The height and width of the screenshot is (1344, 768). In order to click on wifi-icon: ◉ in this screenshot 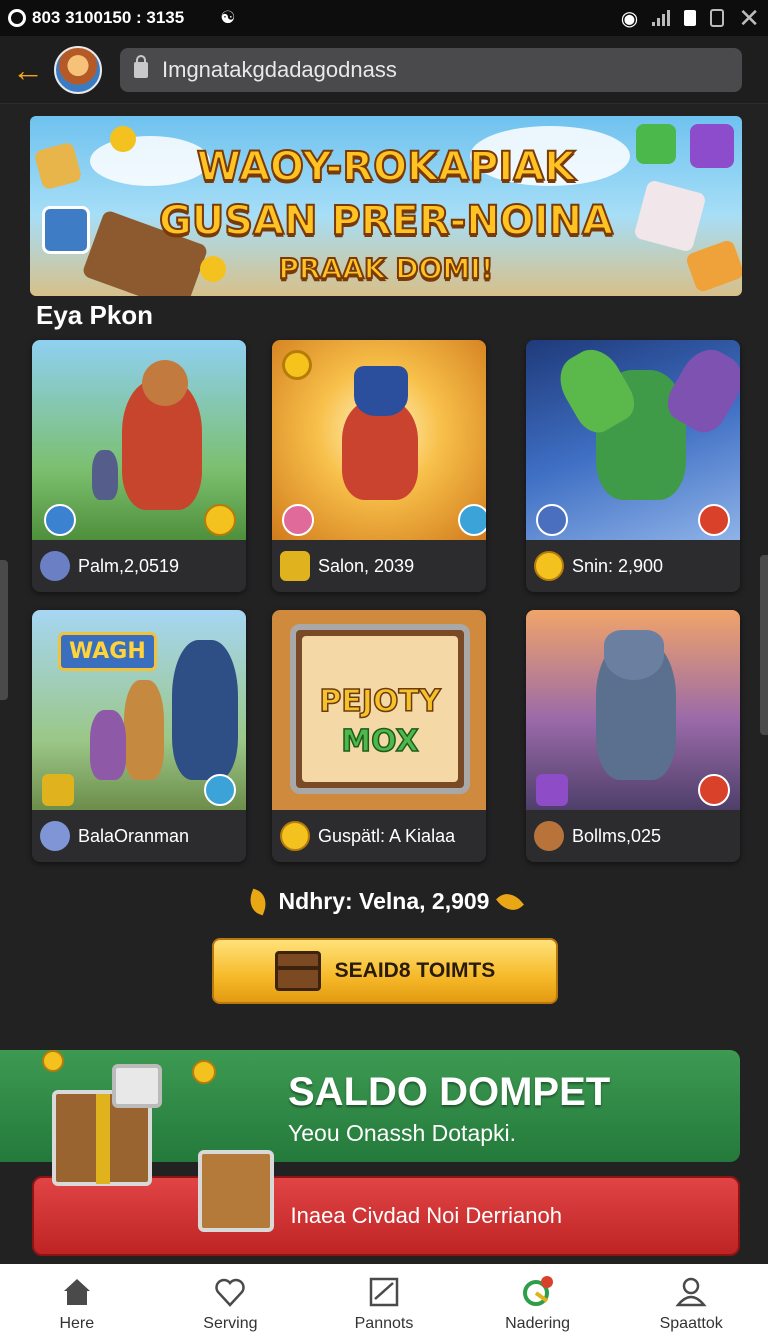, I will do `click(629, 18)`.